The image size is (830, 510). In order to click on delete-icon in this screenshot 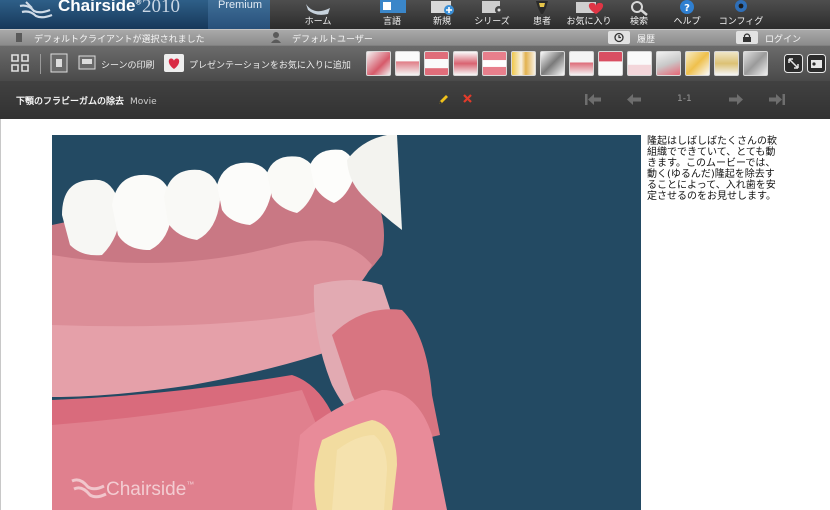, I will do `click(467, 98)`.